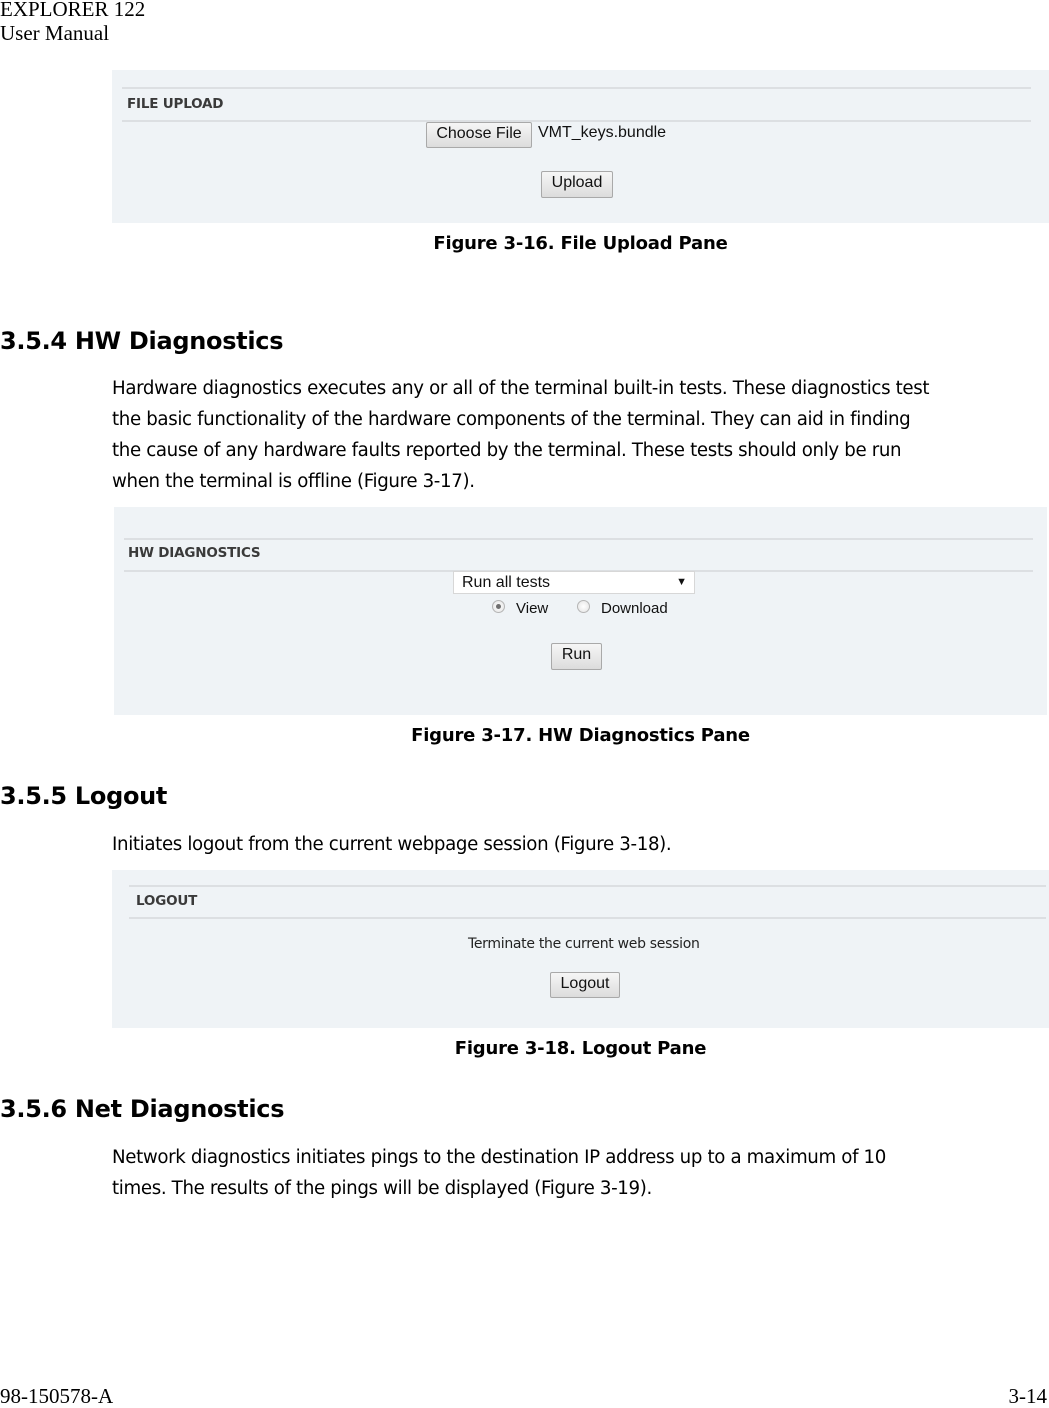 The height and width of the screenshot is (1408, 1049). Describe the element at coordinates (73, 10) in the screenshot. I see `header-product: EXPLORER 122` at that location.